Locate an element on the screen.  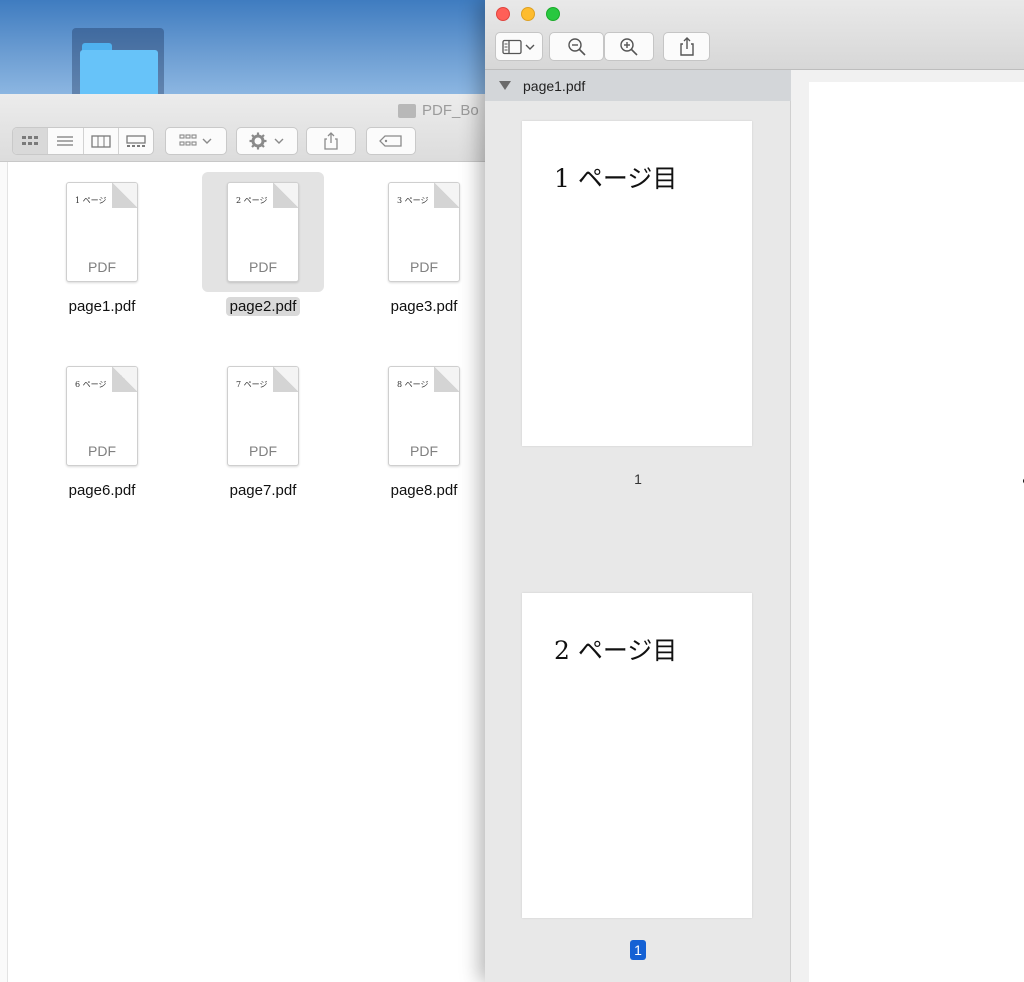
thumbnail-text: 2 ページ is located at coordinates (252, 200).